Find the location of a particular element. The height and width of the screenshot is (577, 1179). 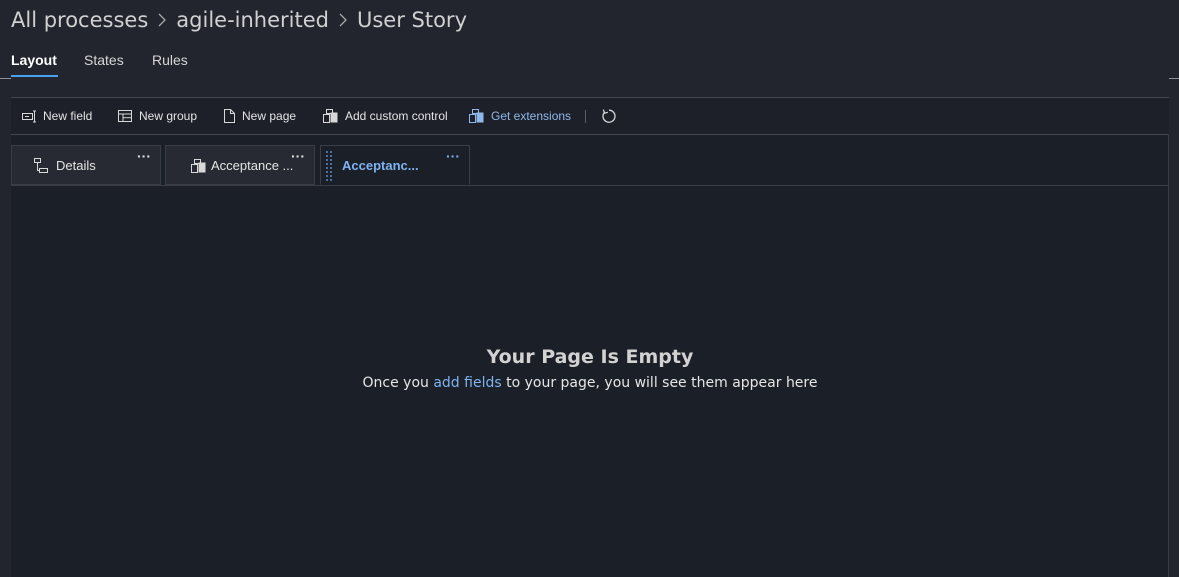

get-extensions-button: Get extensions is located at coordinates (520, 116).